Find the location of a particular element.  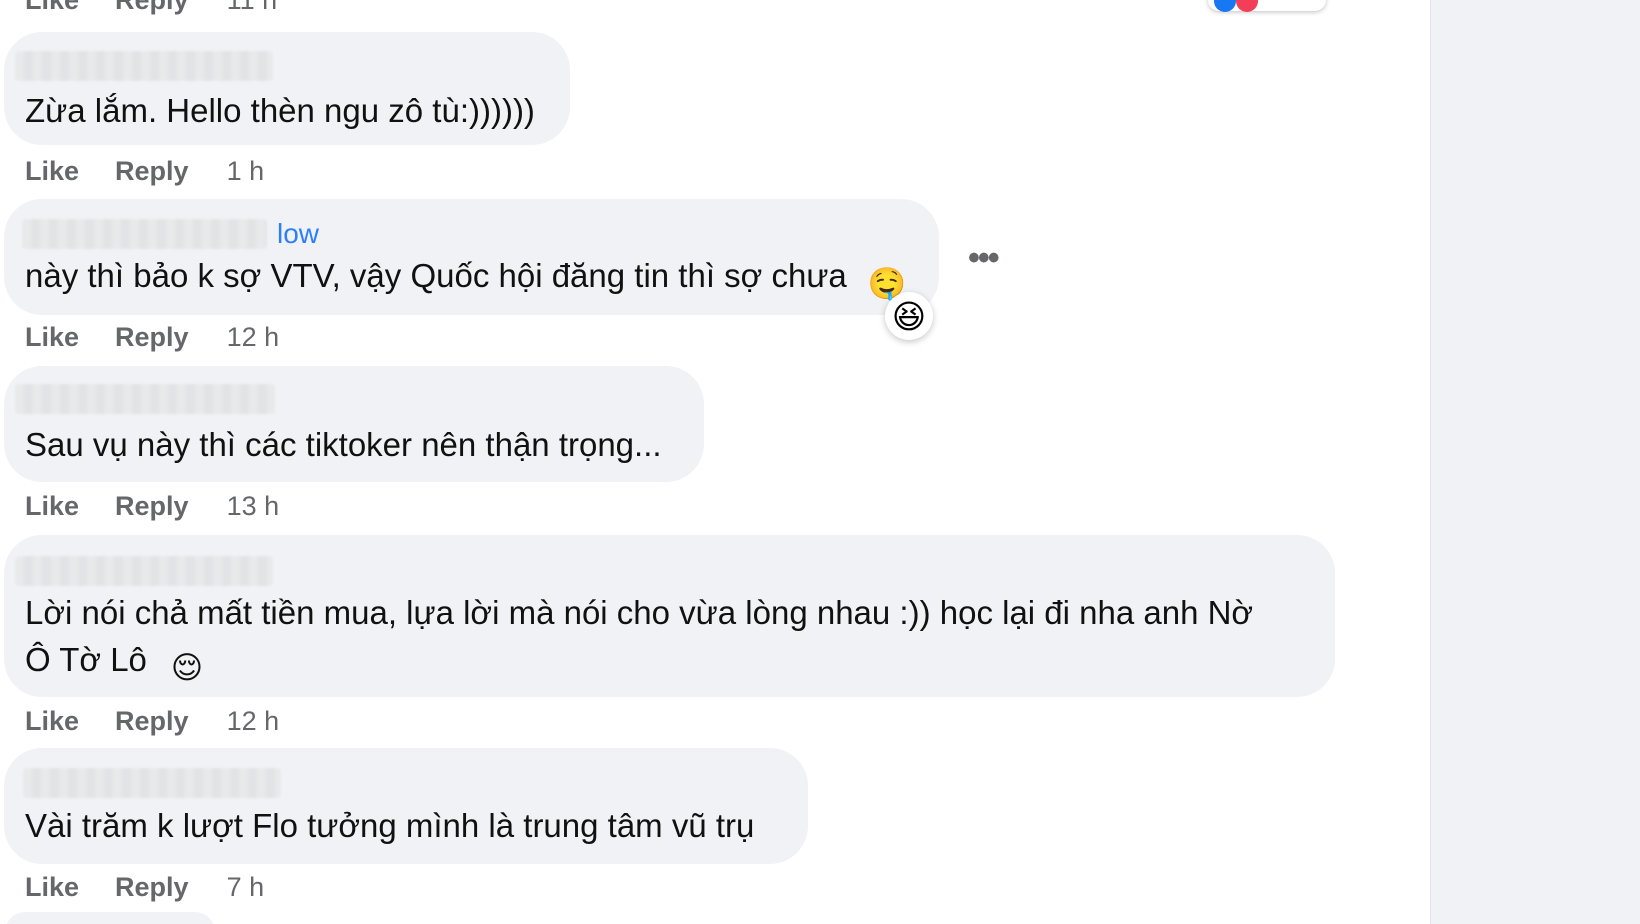

like-reaction-icon is located at coordinates (1225, 6).